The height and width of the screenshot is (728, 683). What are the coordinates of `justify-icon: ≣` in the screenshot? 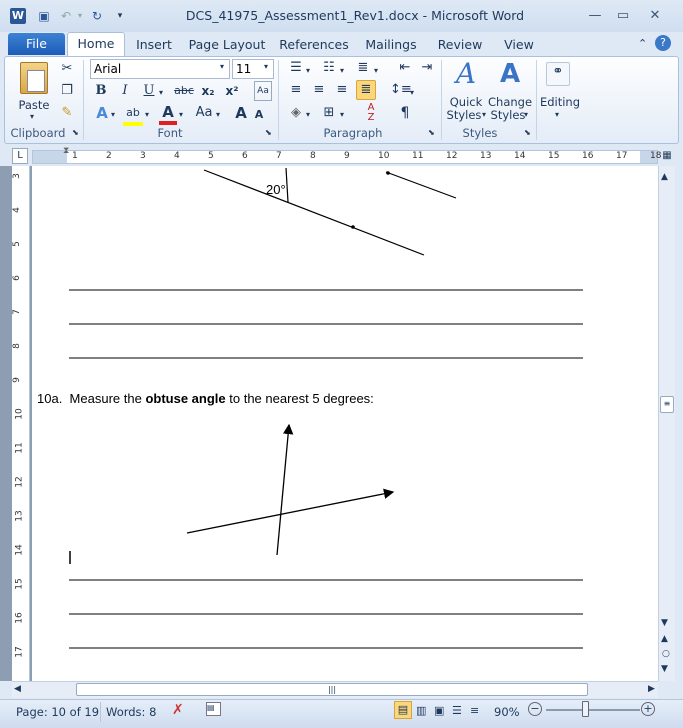 It's located at (366, 90).